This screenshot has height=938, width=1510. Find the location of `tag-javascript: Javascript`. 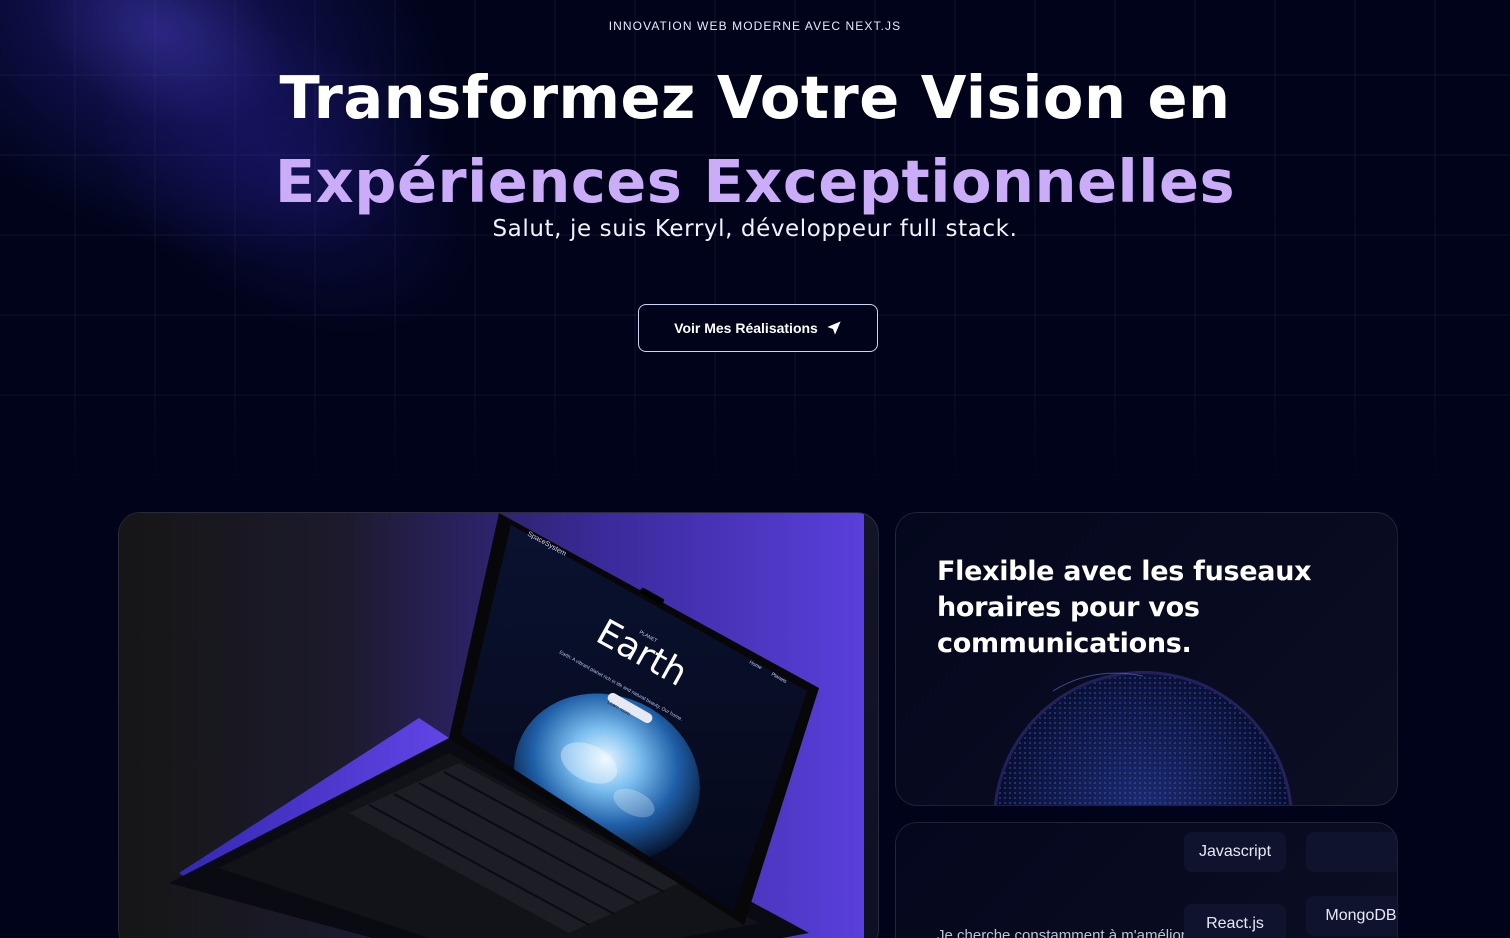

tag-javascript: Javascript is located at coordinates (1235, 852).